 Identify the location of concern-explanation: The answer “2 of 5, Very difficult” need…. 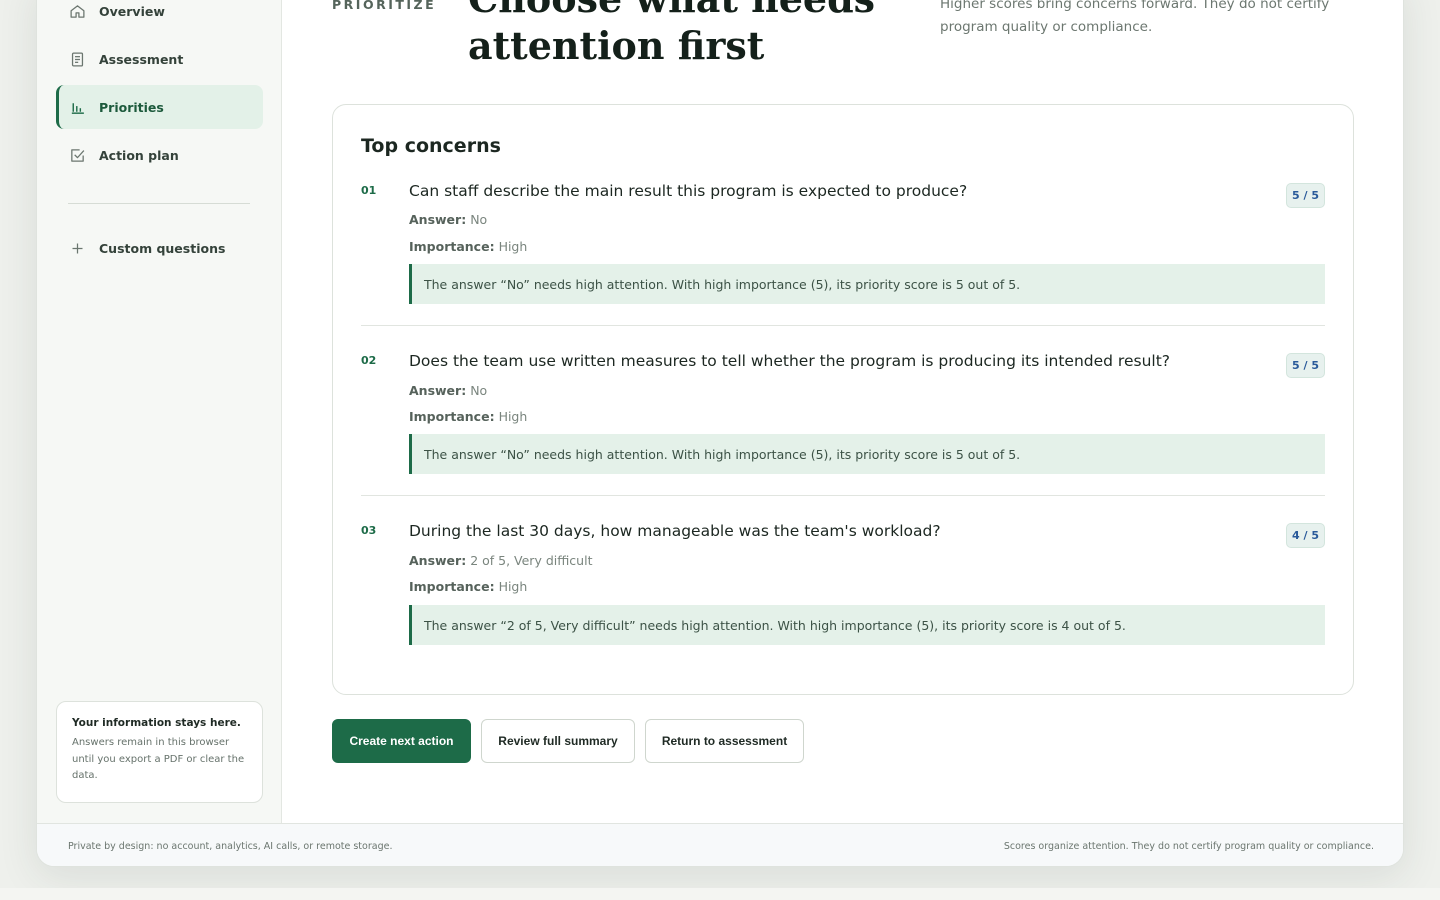
(867, 625).